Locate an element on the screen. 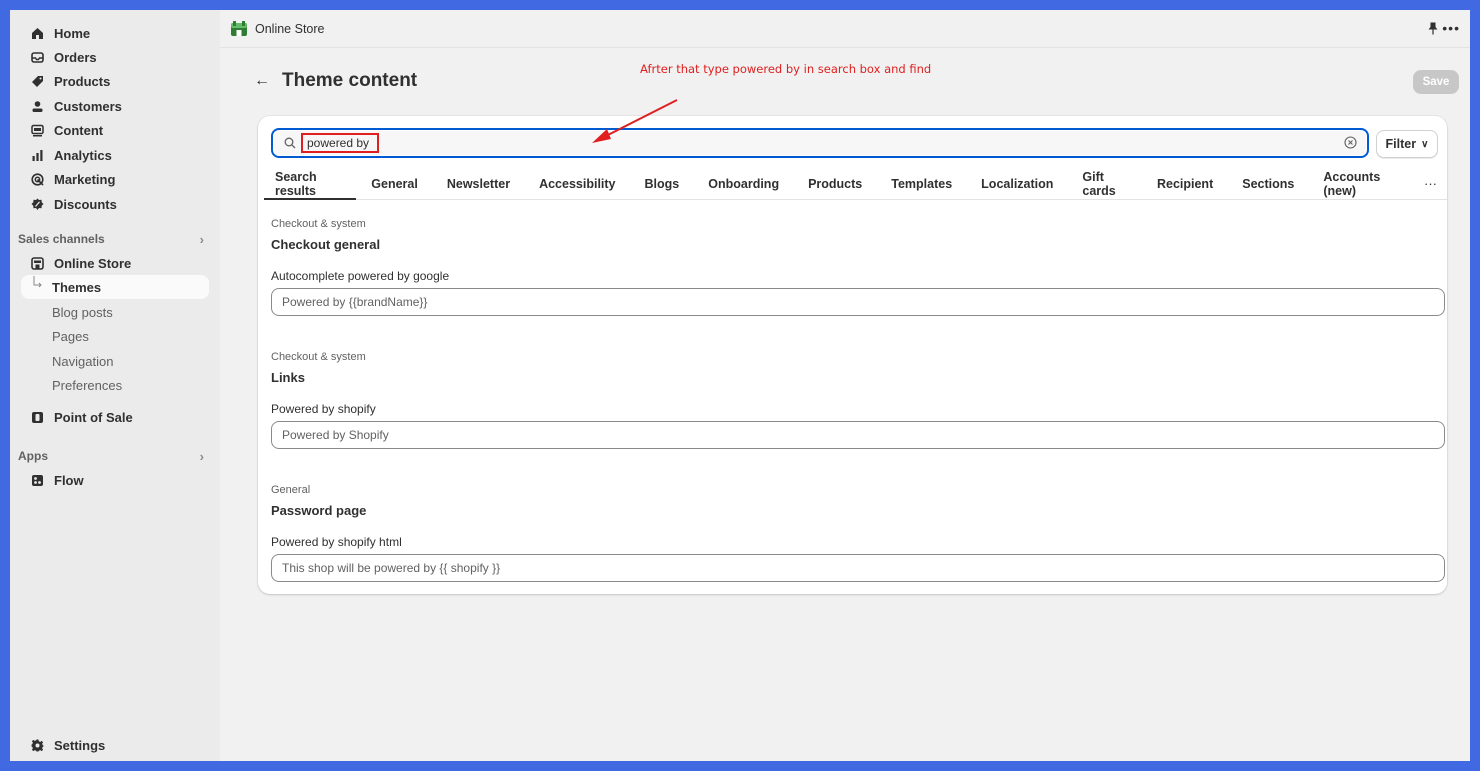  gear-icon is located at coordinates (37, 745).